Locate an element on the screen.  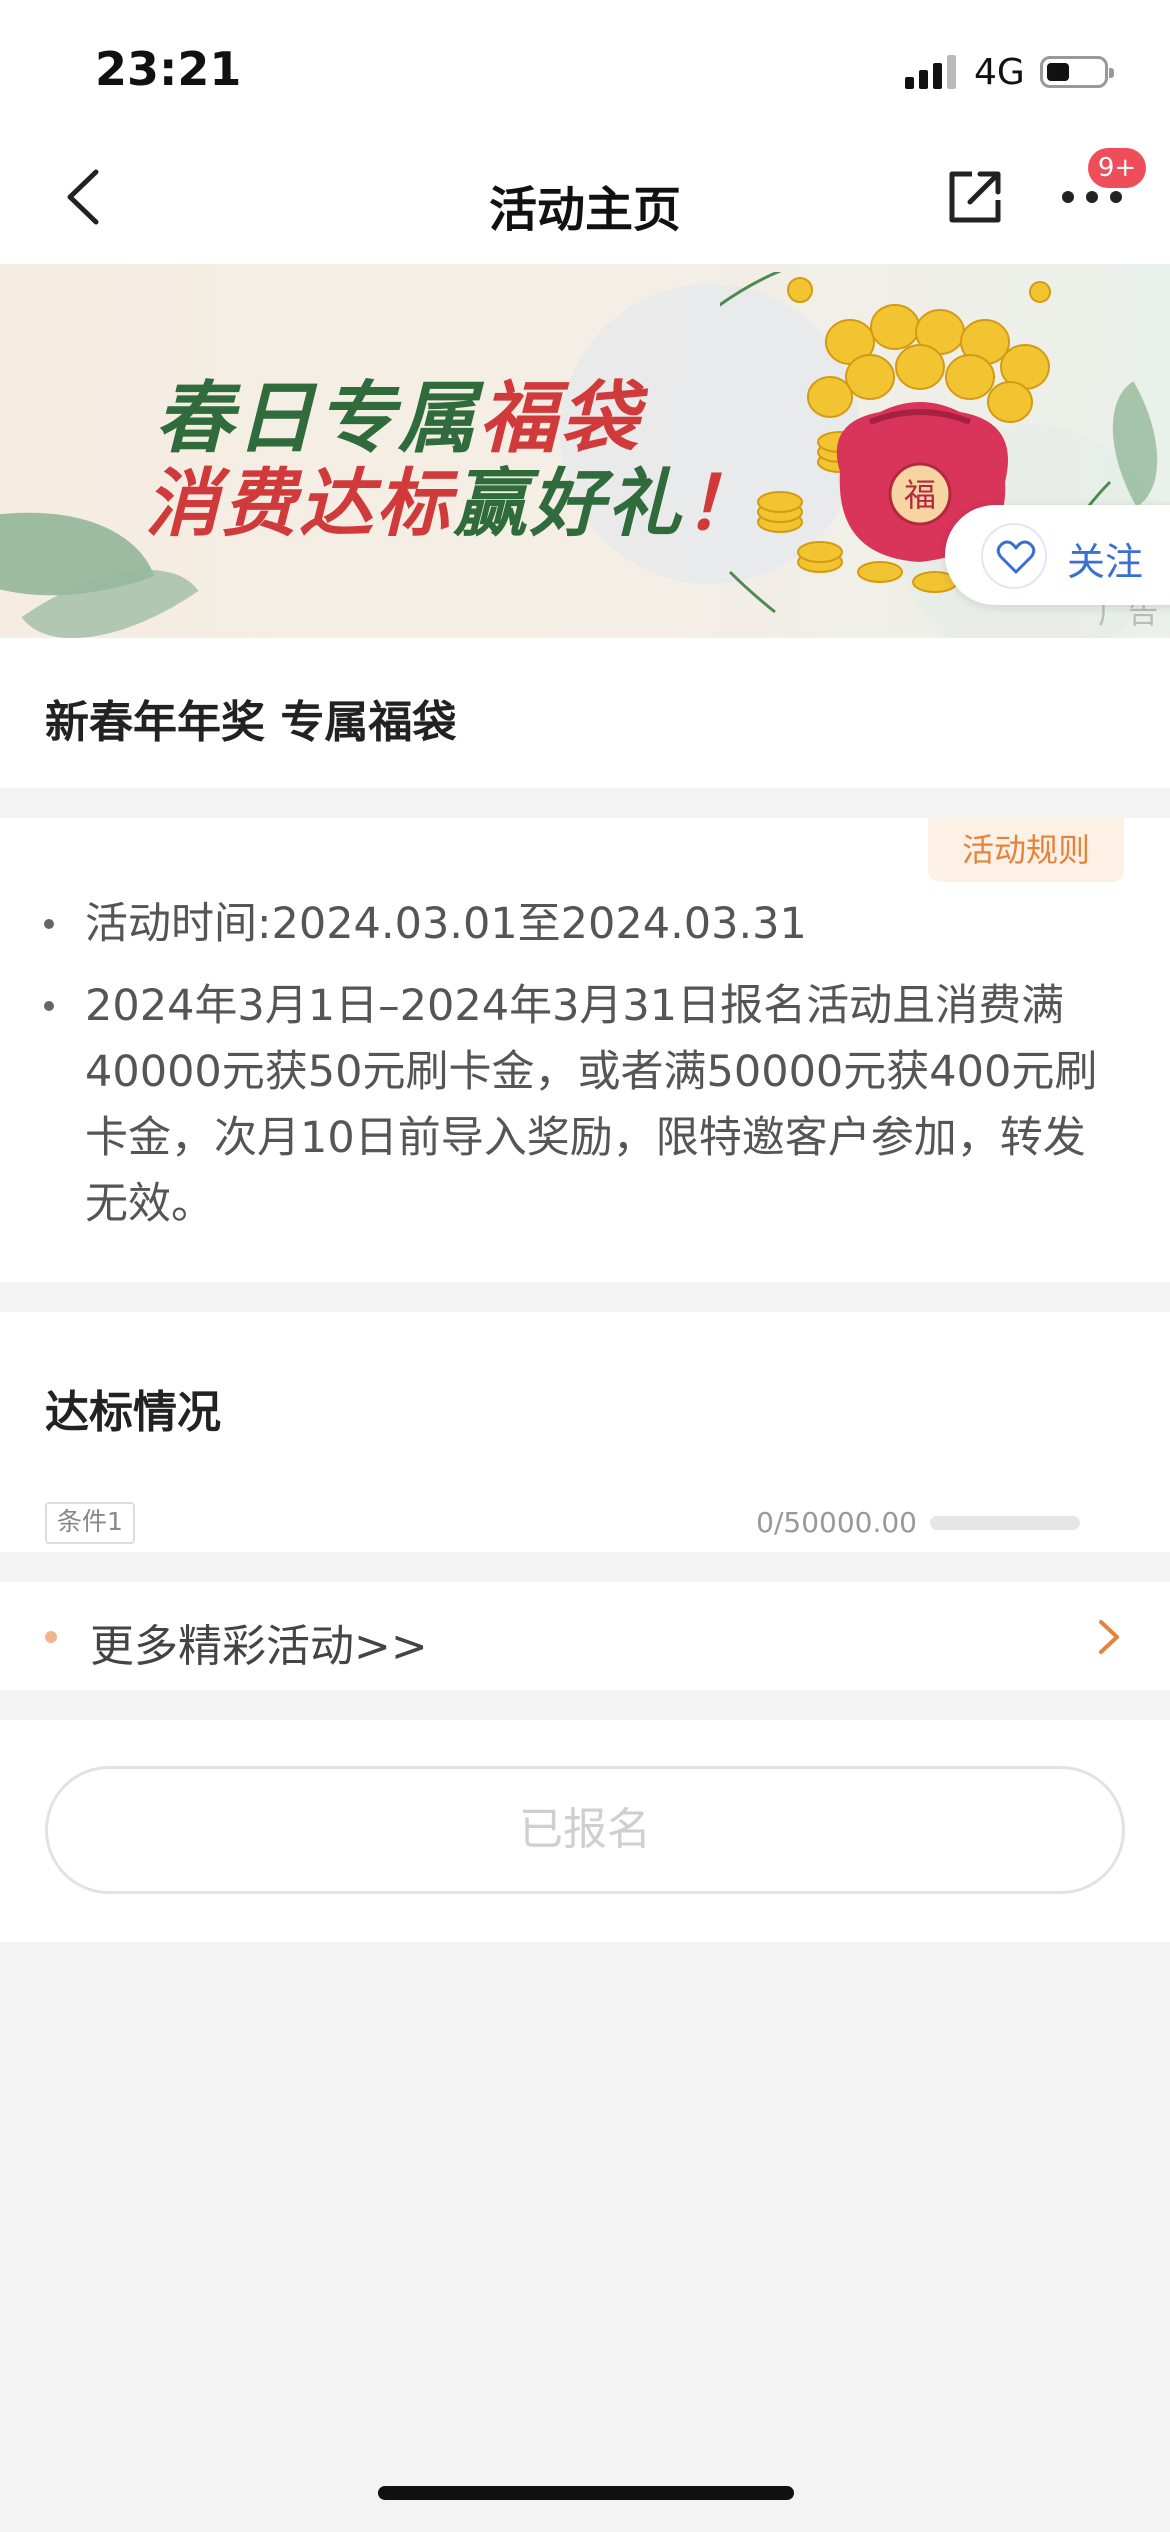
heart-icon-circle is located at coordinates (1014, 556).